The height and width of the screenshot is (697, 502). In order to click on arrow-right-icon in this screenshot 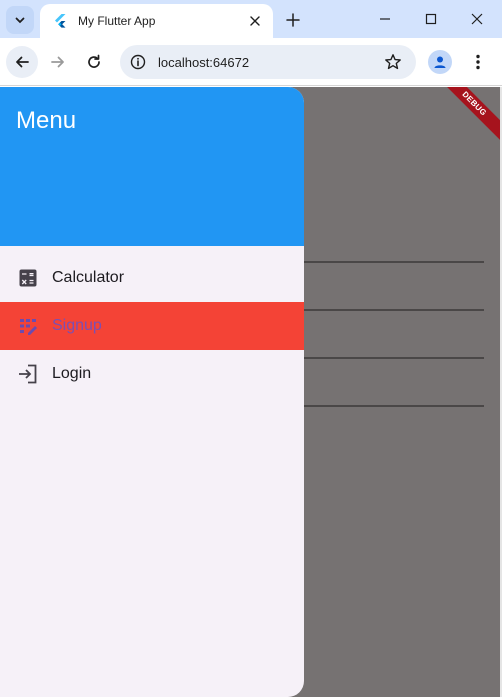, I will do `click(57, 62)`.